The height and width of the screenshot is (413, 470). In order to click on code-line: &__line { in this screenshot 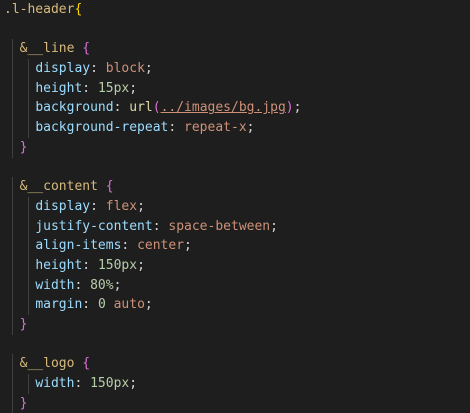, I will do `click(235, 49)`.